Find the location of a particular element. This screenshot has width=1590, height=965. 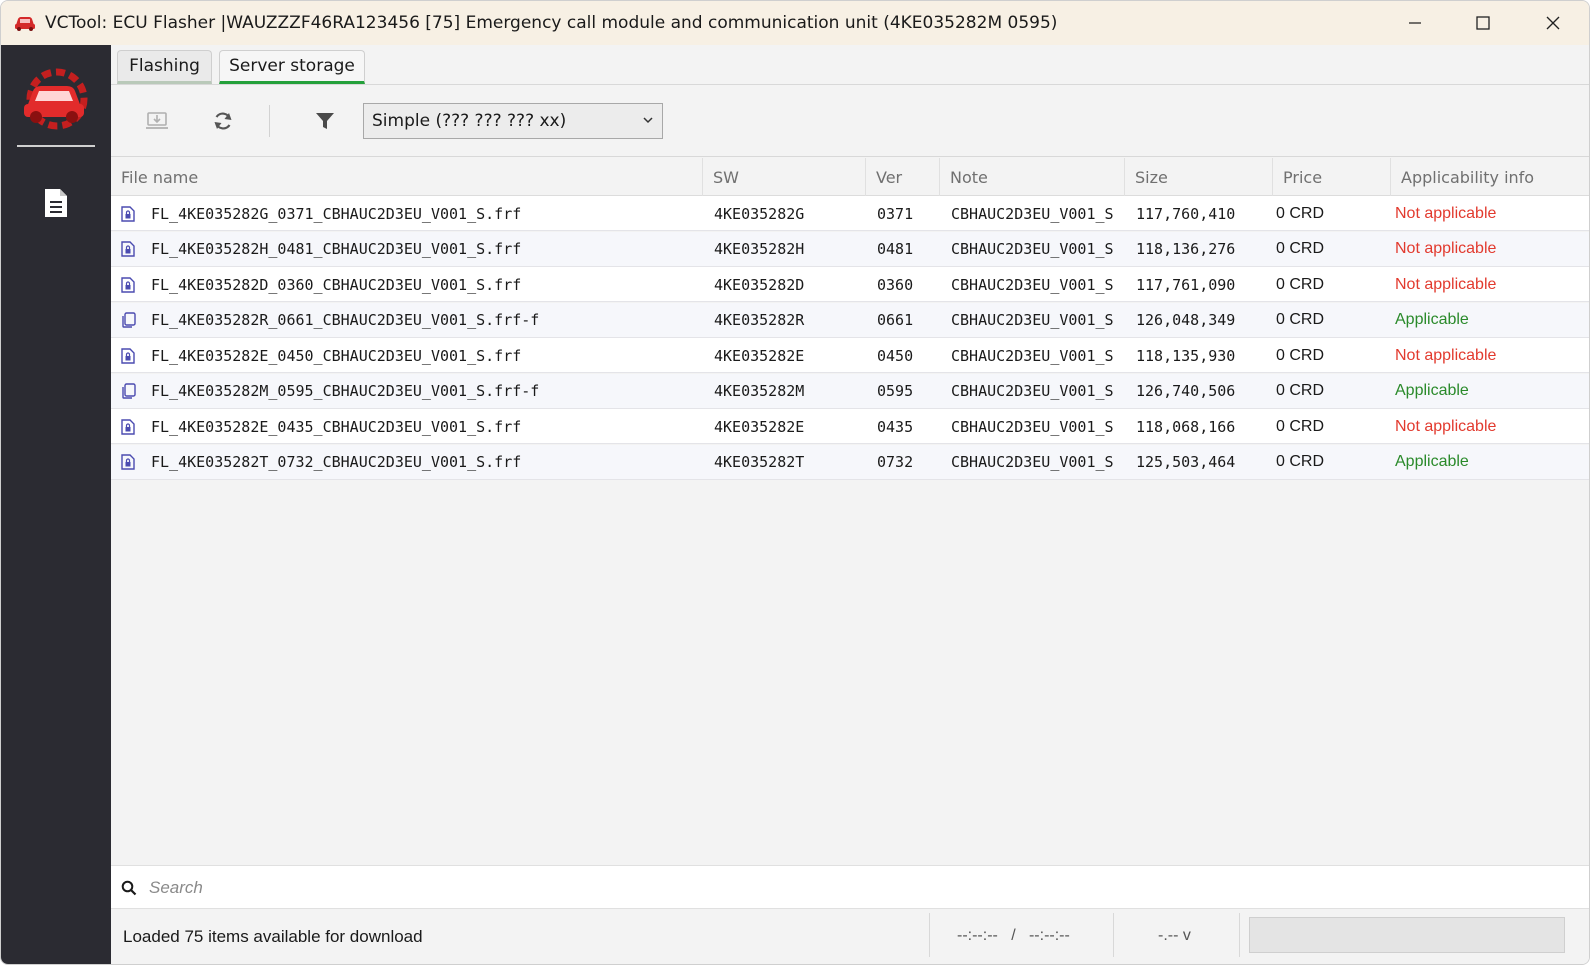

search-icon is located at coordinates (129, 888).